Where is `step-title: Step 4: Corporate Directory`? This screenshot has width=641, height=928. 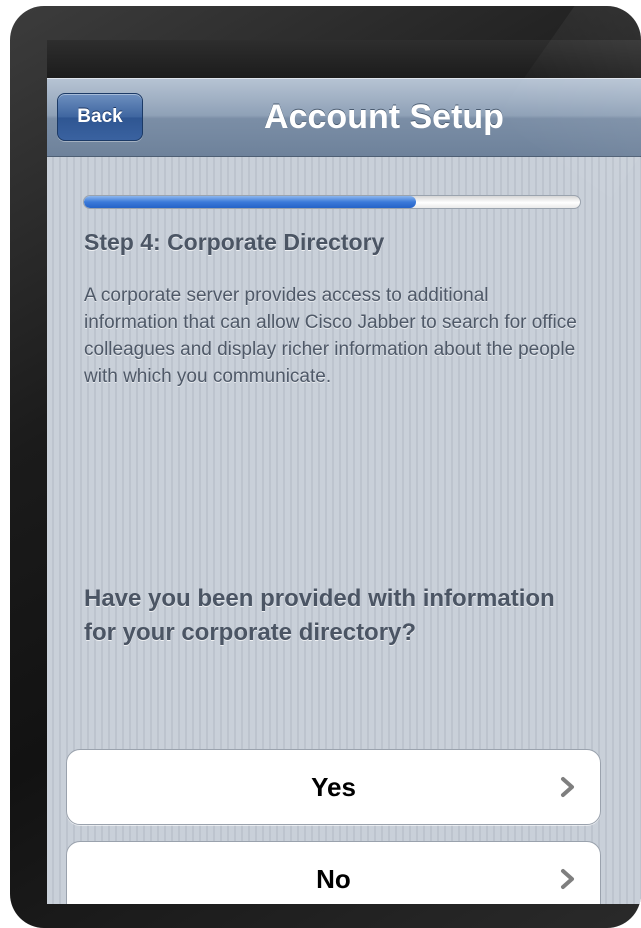 step-title: Step 4: Corporate Directory is located at coordinates (234, 242).